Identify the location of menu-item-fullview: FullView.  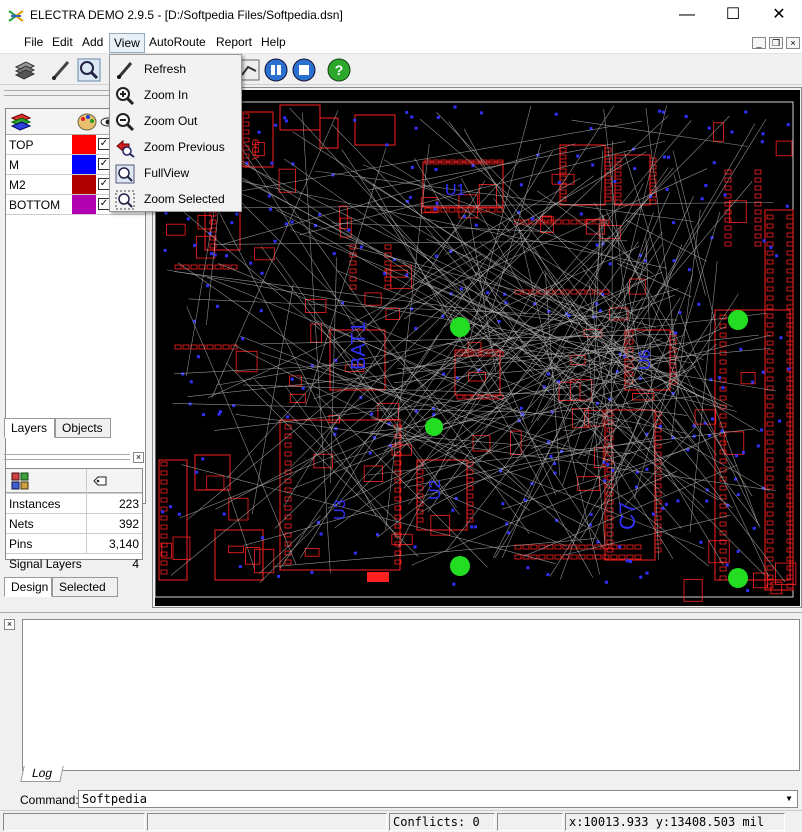
(176, 173).